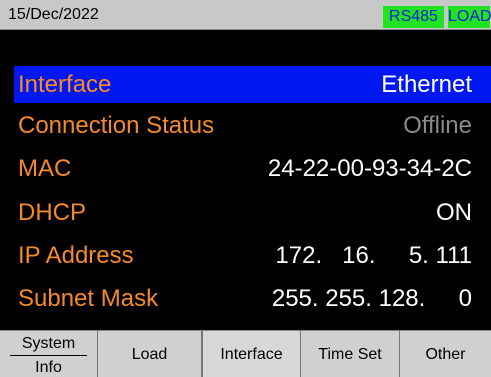 This screenshot has width=491, height=377. Describe the element at coordinates (371, 298) in the screenshot. I see `row-value: 255. 255. 128. 0` at that location.